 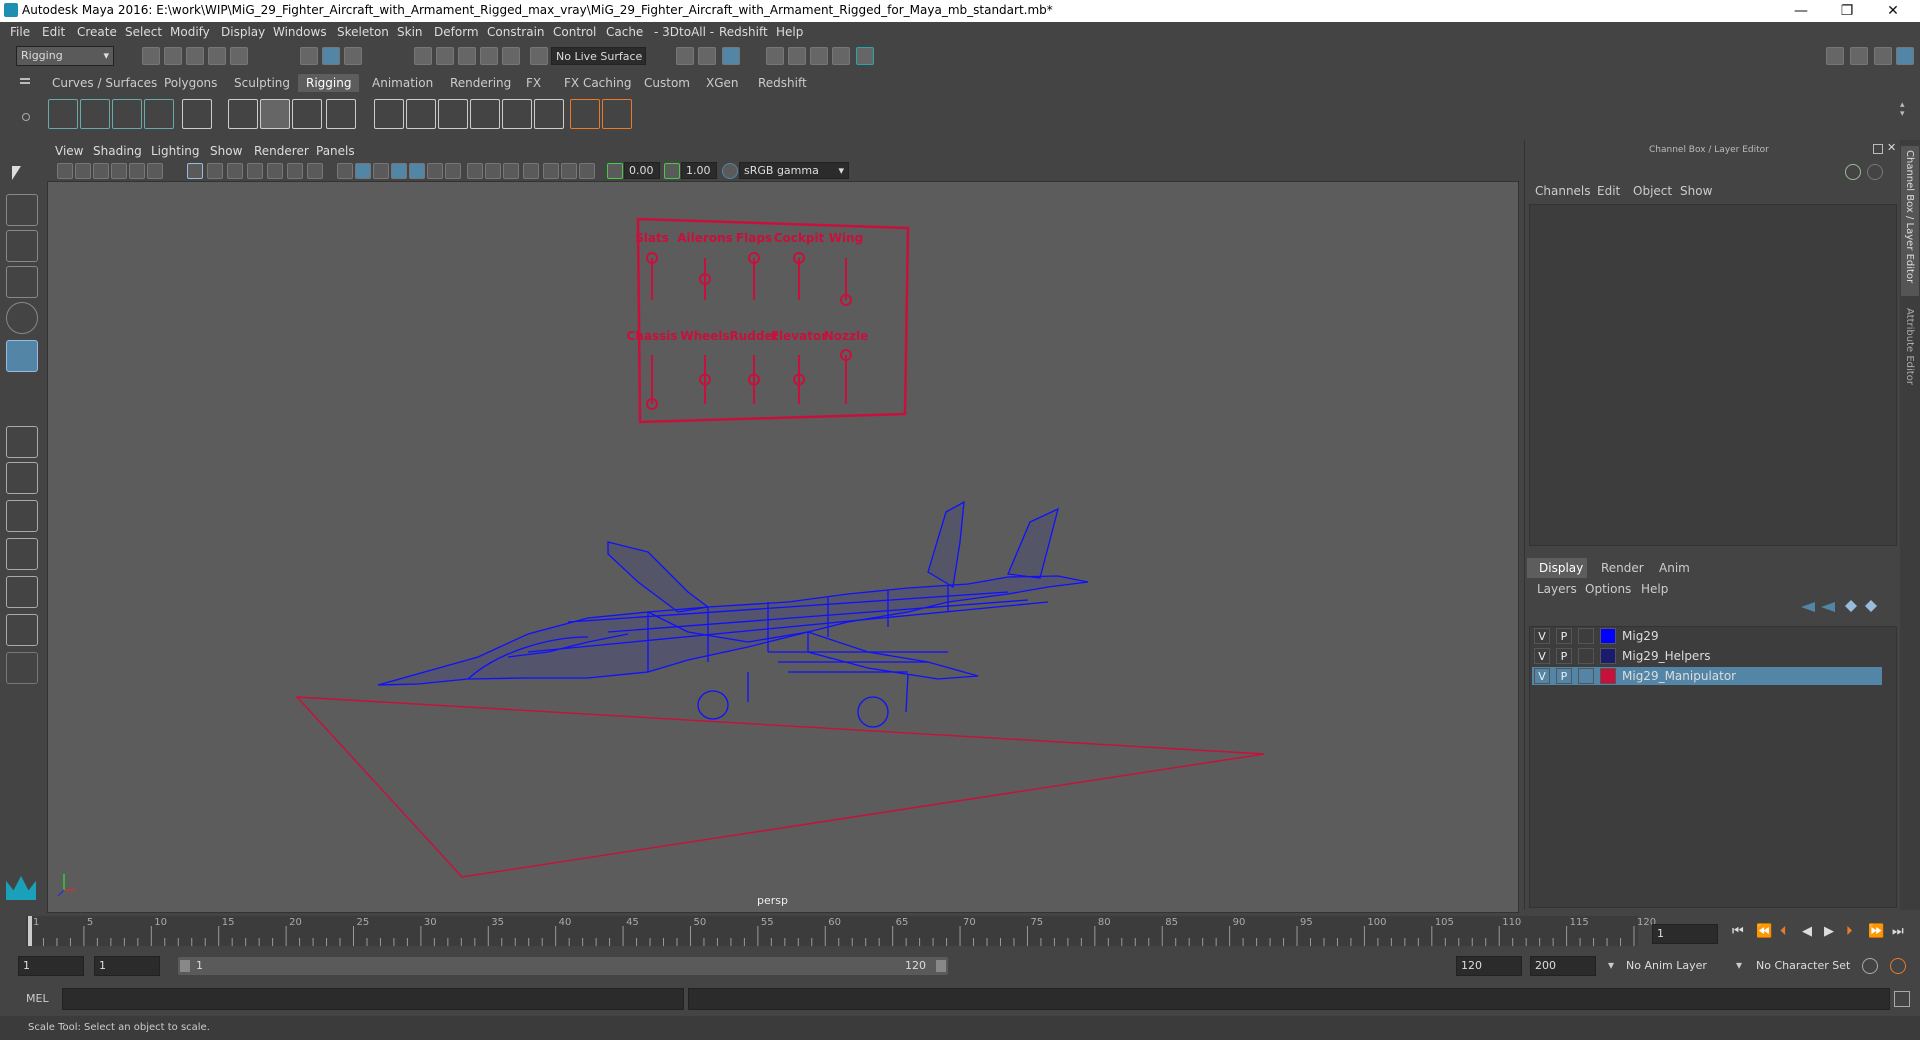 What do you see at coordinates (516, 32) in the screenshot?
I see `menu-constrain: Constrain` at bounding box center [516, 32].